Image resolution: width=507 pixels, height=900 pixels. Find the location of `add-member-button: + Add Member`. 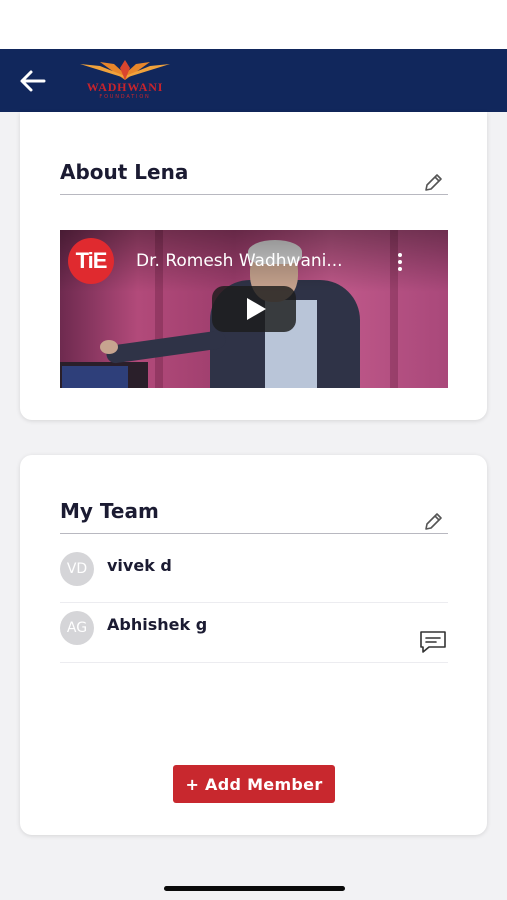

add-member-button: + Add Member is located at coordinates (254, 784).